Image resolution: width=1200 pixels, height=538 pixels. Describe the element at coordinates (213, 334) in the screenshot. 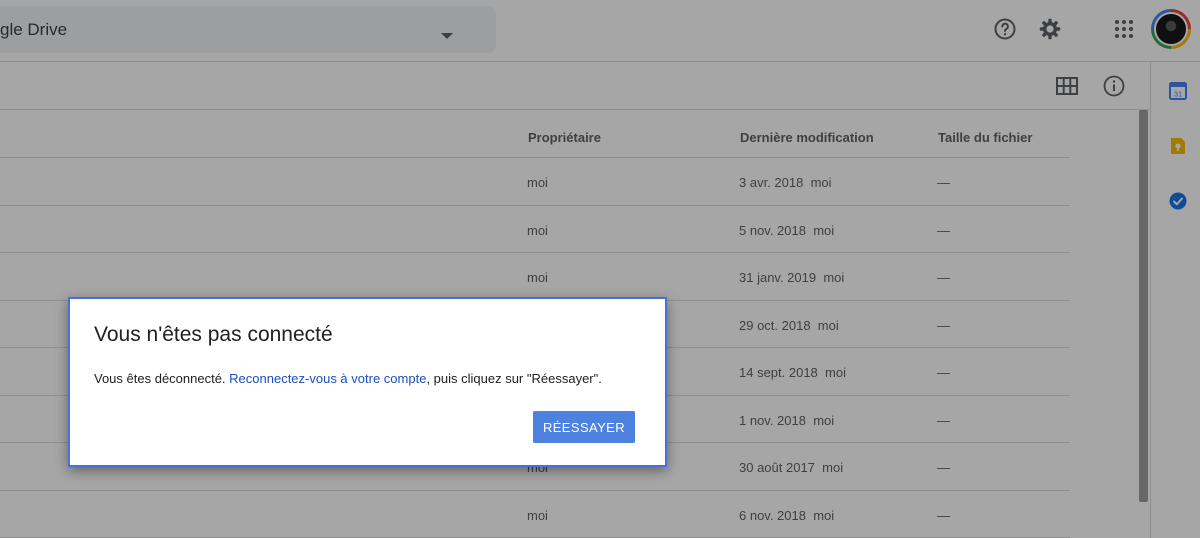

I see `dialog-title: Vous n'êtes pas connecté` at that location.